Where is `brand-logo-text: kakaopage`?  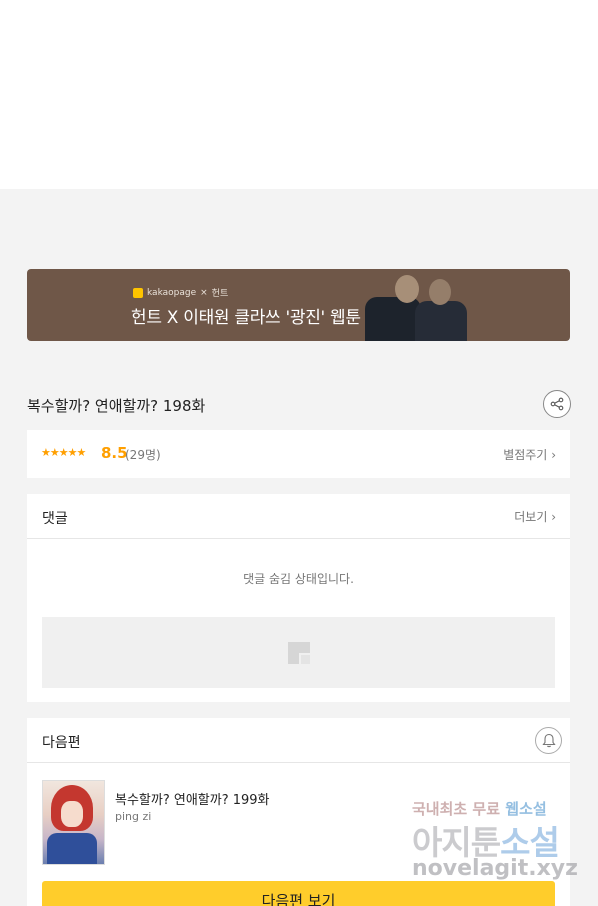 brand-logo-text: kakaopage is located at coordinates (172, 292).